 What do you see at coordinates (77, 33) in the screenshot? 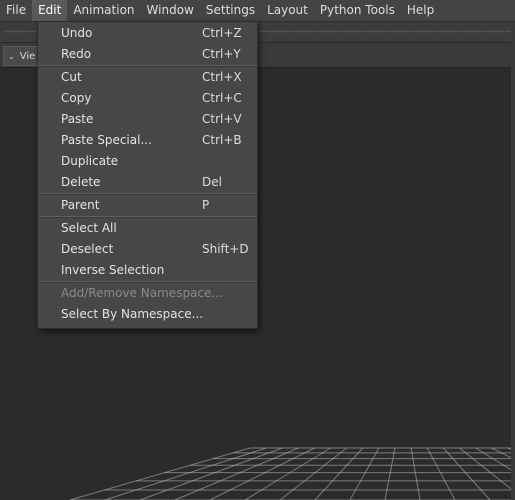
I see `menu-item-label: Undo` at bounding box center [77, 33].